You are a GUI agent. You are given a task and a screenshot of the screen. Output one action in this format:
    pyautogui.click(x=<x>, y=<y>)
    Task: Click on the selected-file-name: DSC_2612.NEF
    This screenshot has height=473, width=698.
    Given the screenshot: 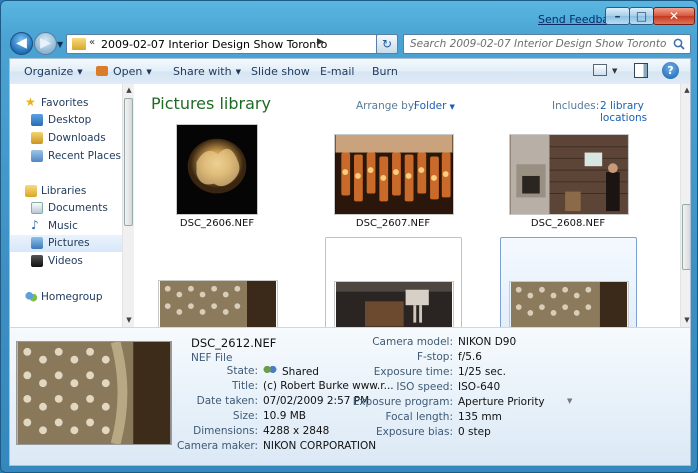 What is the action you would take?
    pyautogui.click(x=234, y=343)
    